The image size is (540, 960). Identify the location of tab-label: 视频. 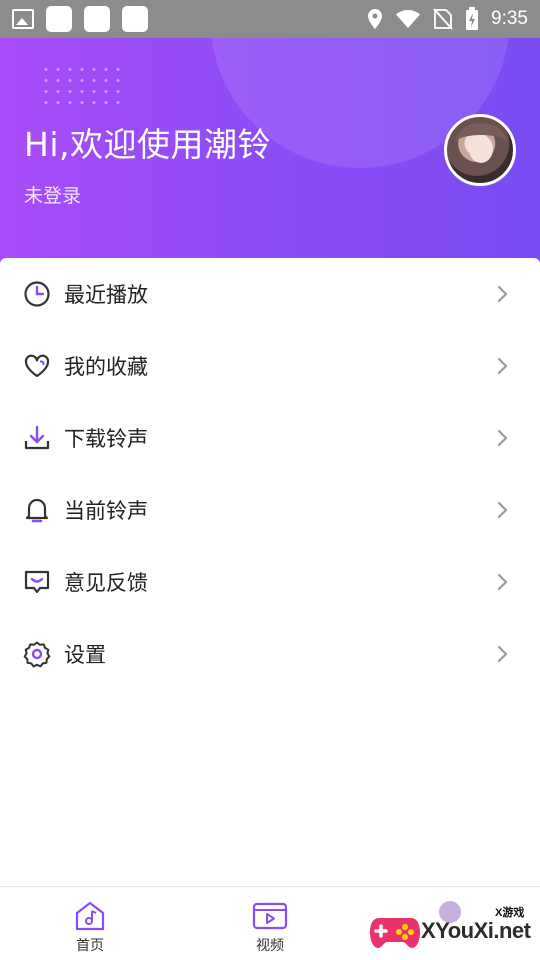
(270, 946).